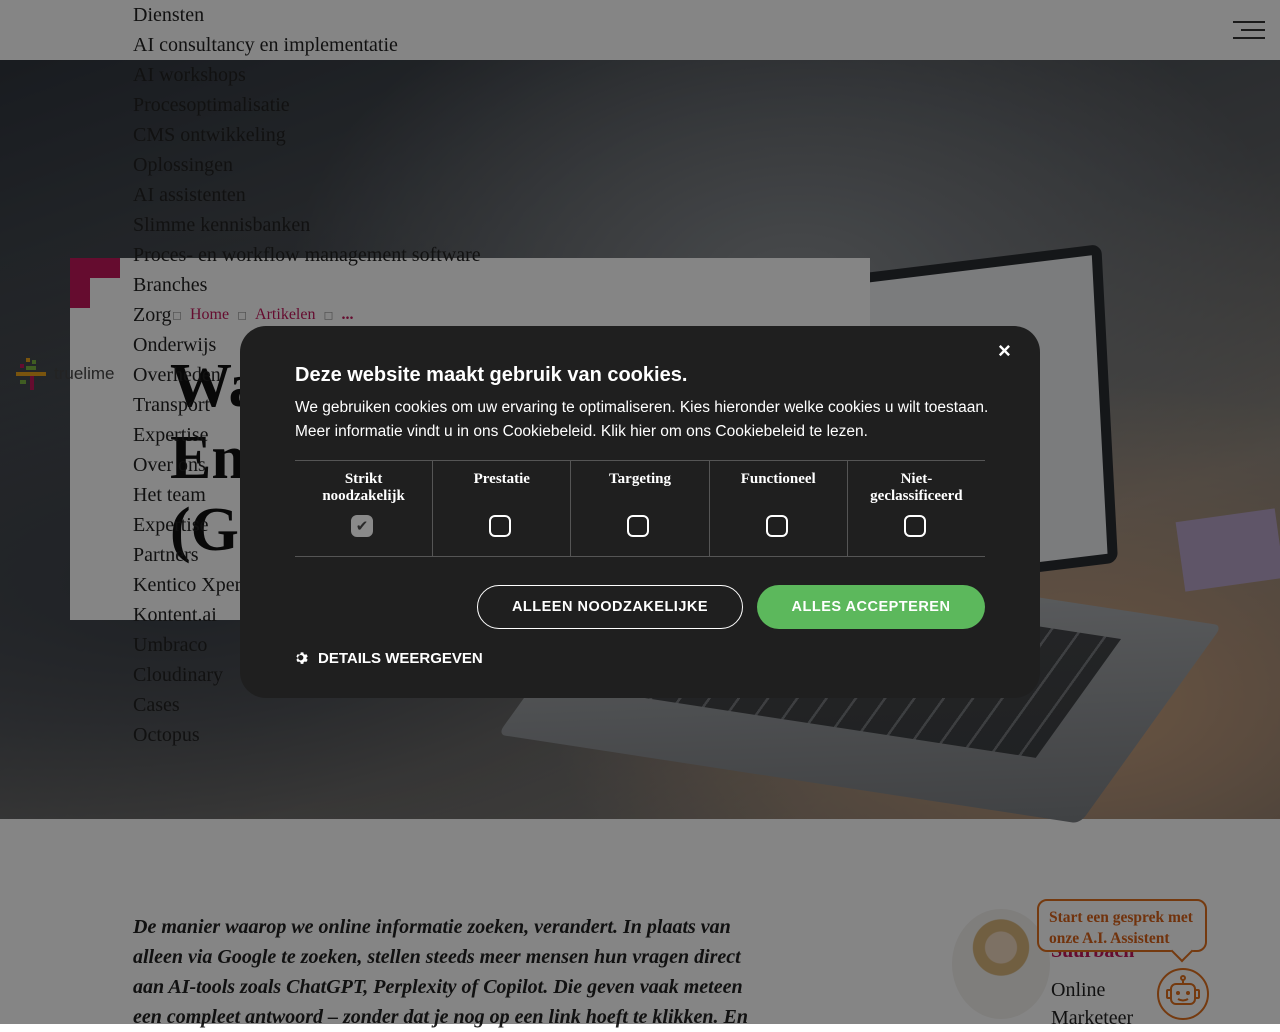  I want to click on show-details-button: DETAILS WEERGEVEN, so click(389, 658).